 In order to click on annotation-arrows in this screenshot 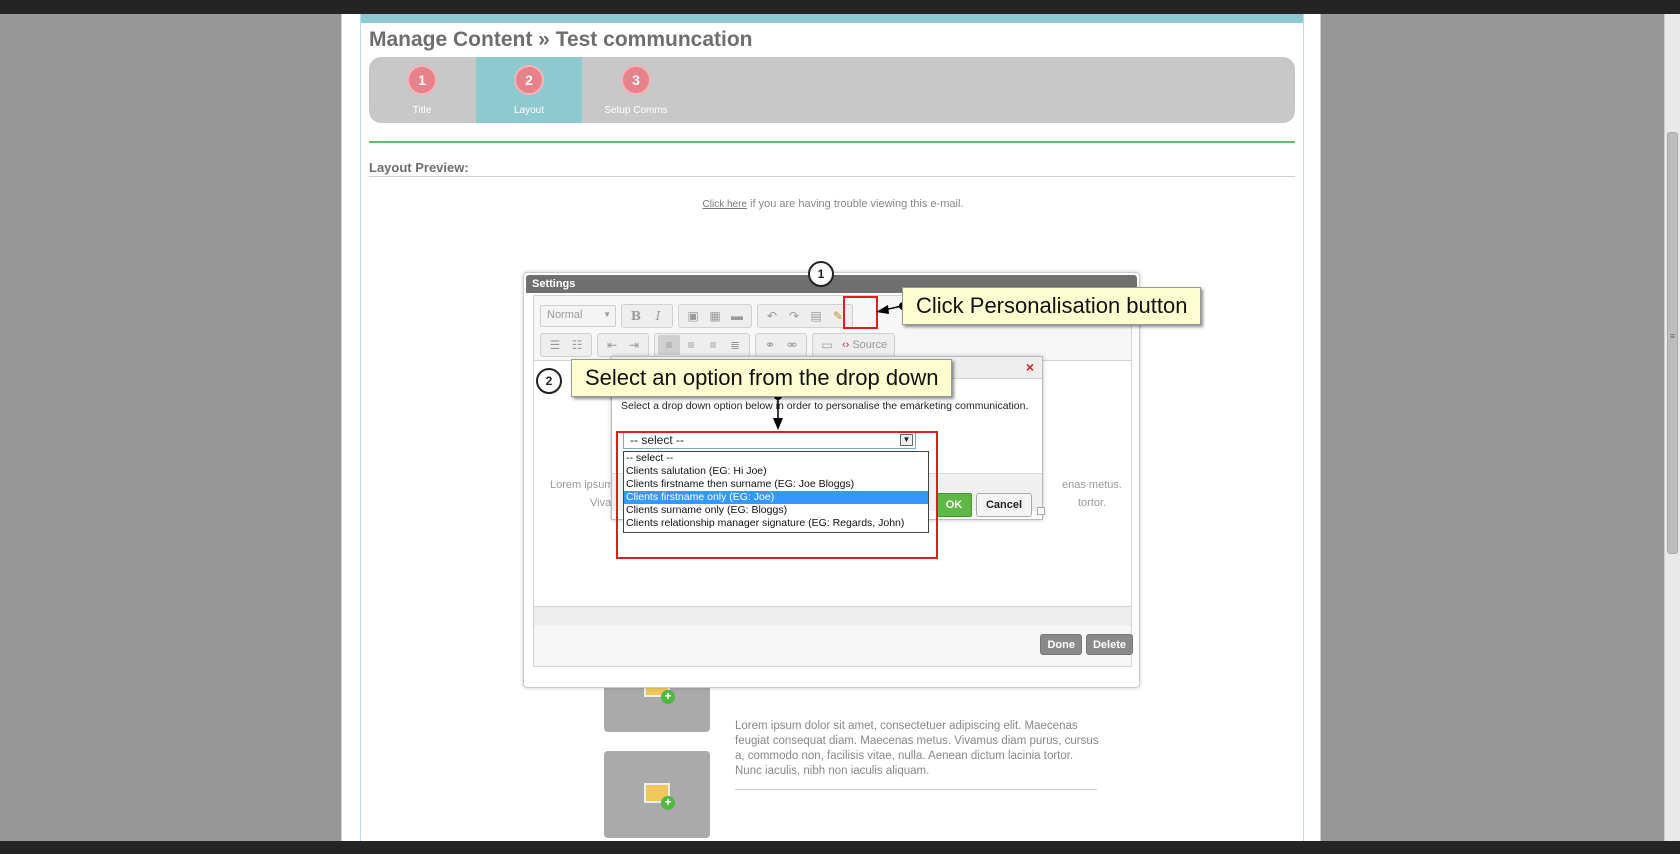, I will do `click(840, 366)`.